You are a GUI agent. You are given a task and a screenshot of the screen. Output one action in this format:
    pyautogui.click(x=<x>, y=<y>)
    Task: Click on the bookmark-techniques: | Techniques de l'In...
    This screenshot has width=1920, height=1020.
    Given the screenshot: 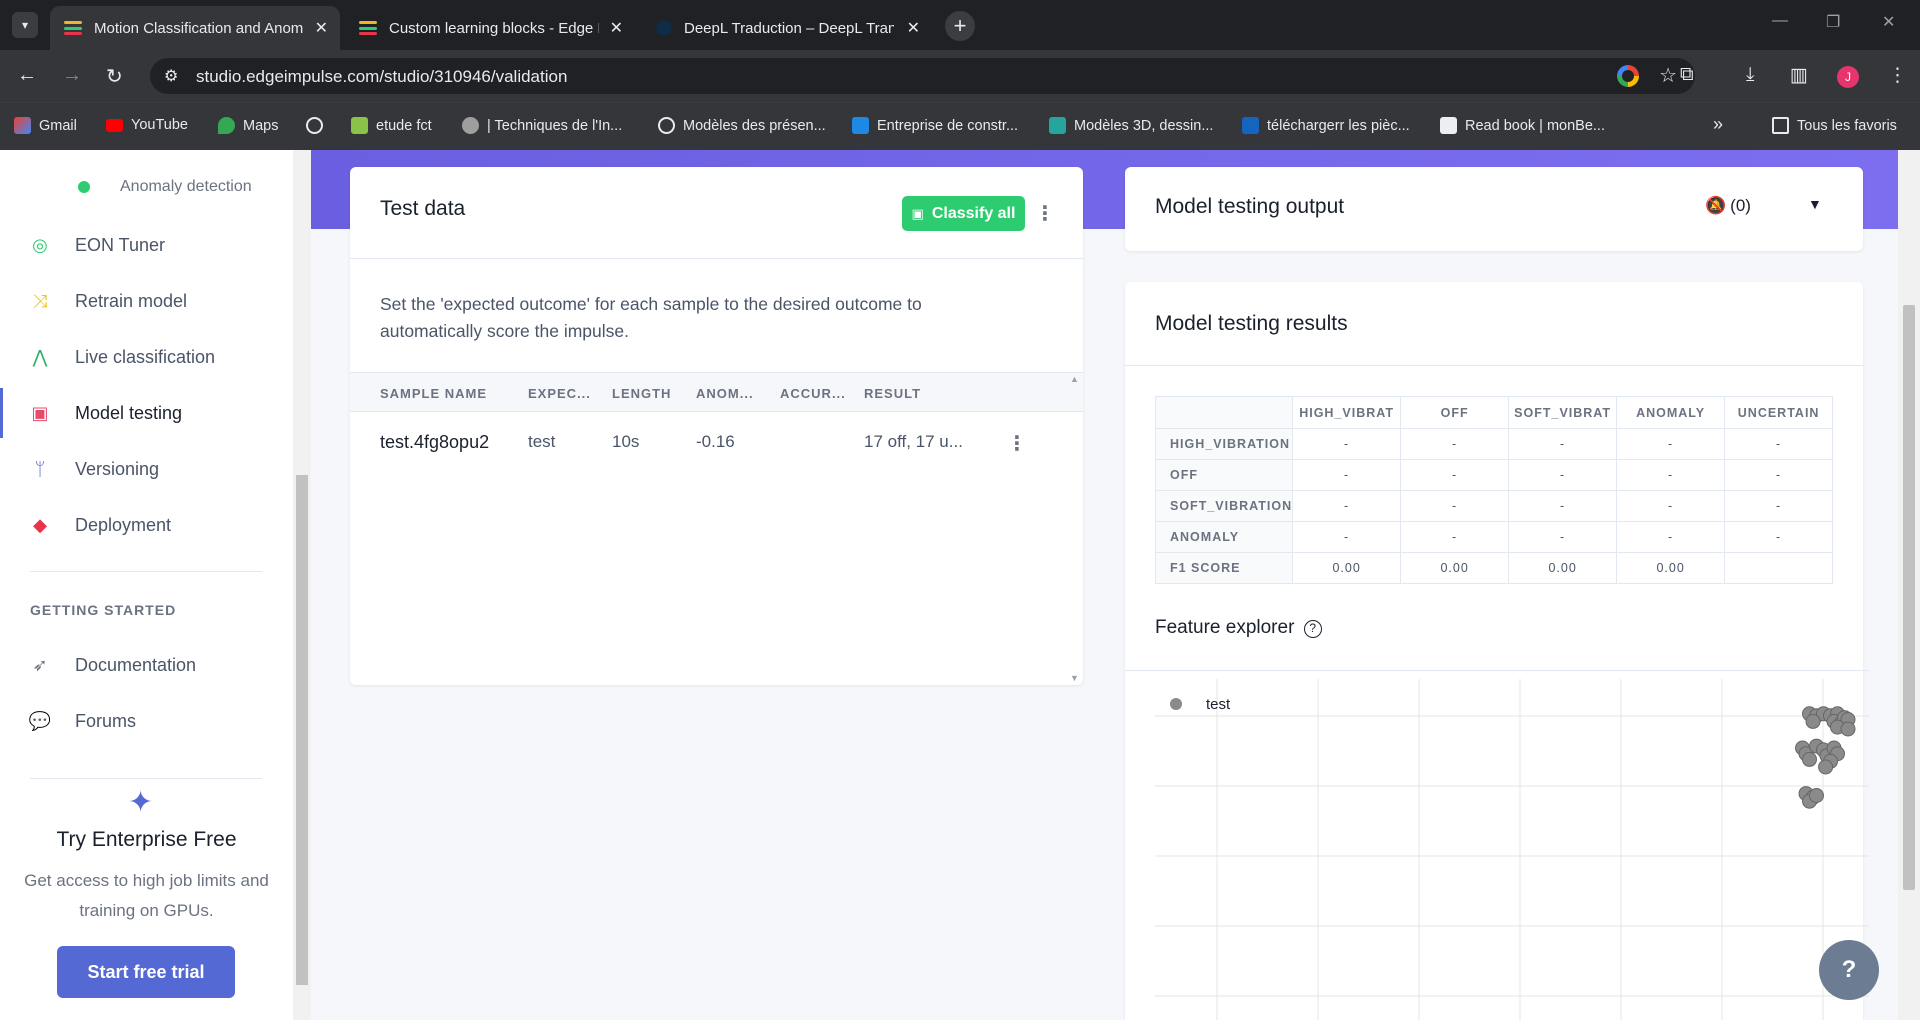 What is the action you would take?
    pyautogui.click(x=542, y=125)
    